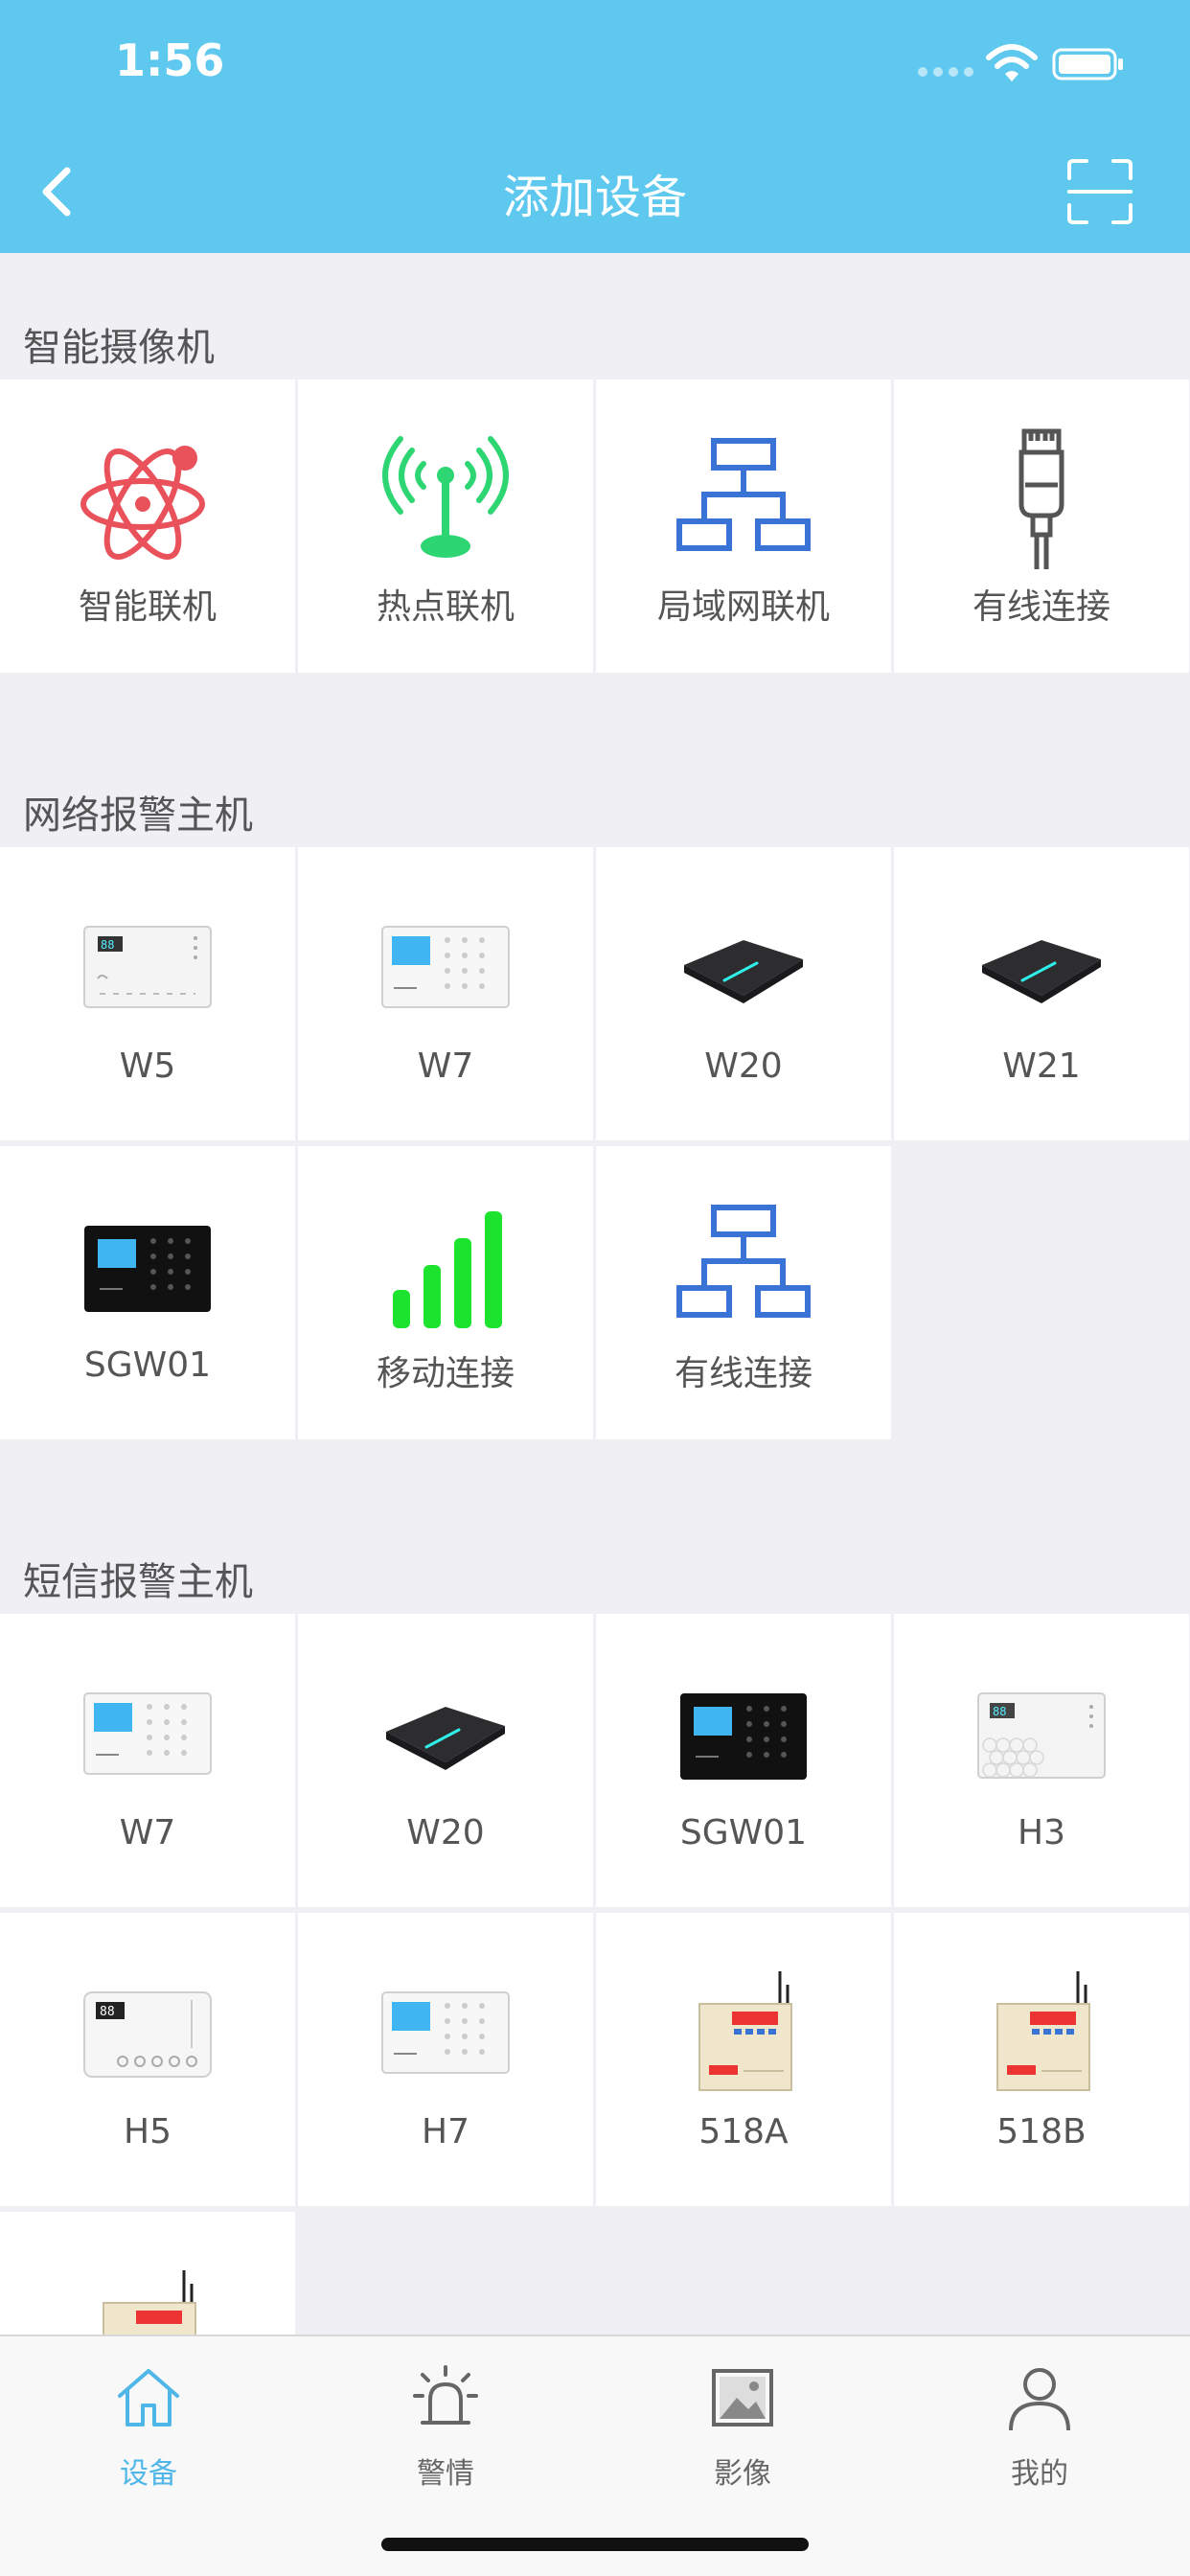  I want to click on device-h3-image: 88, so click(1041, 1736).